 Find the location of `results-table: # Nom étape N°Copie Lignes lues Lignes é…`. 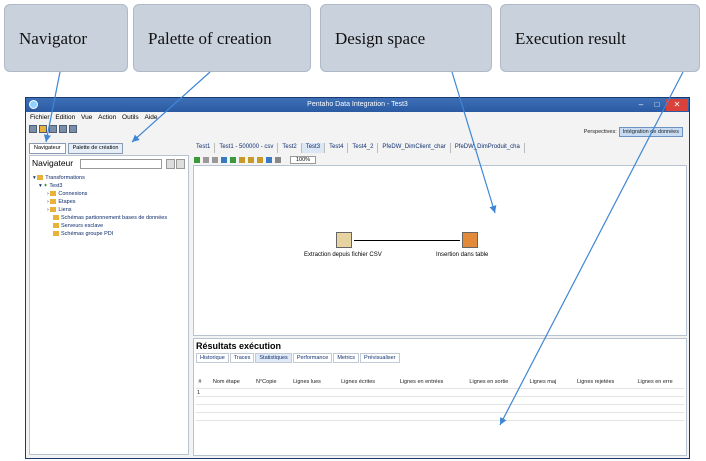

results-table: # Nom étape N°Copie Lignes lues Lignes é… is located at coordinates (440, 410).